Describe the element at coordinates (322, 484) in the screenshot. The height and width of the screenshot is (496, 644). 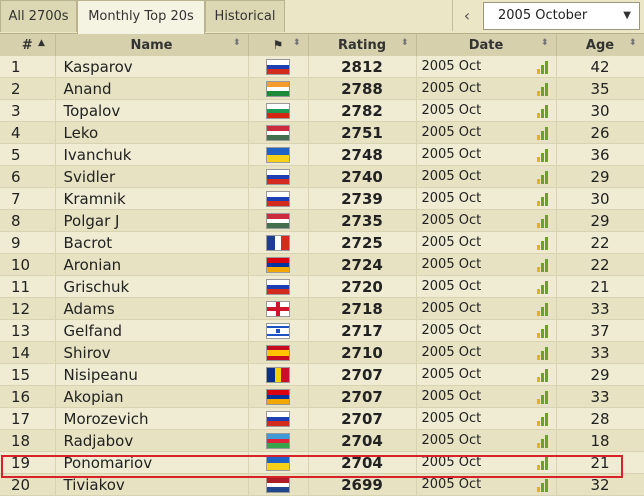
I see `table-row: 20 Tiviakov 2699 2005 Oct 32` at that location.